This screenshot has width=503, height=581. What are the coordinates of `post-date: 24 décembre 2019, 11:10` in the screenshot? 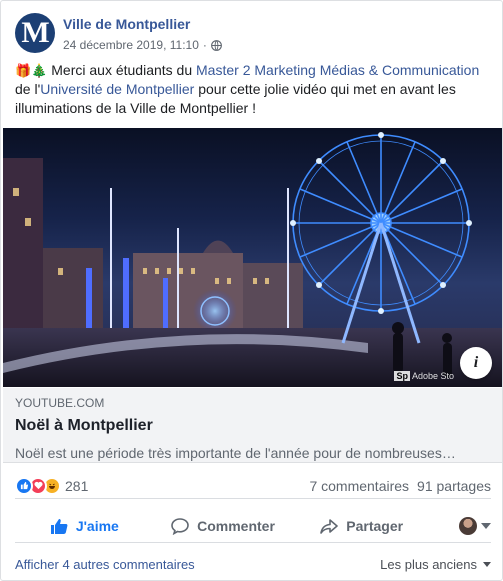 It's located at (131, 45).